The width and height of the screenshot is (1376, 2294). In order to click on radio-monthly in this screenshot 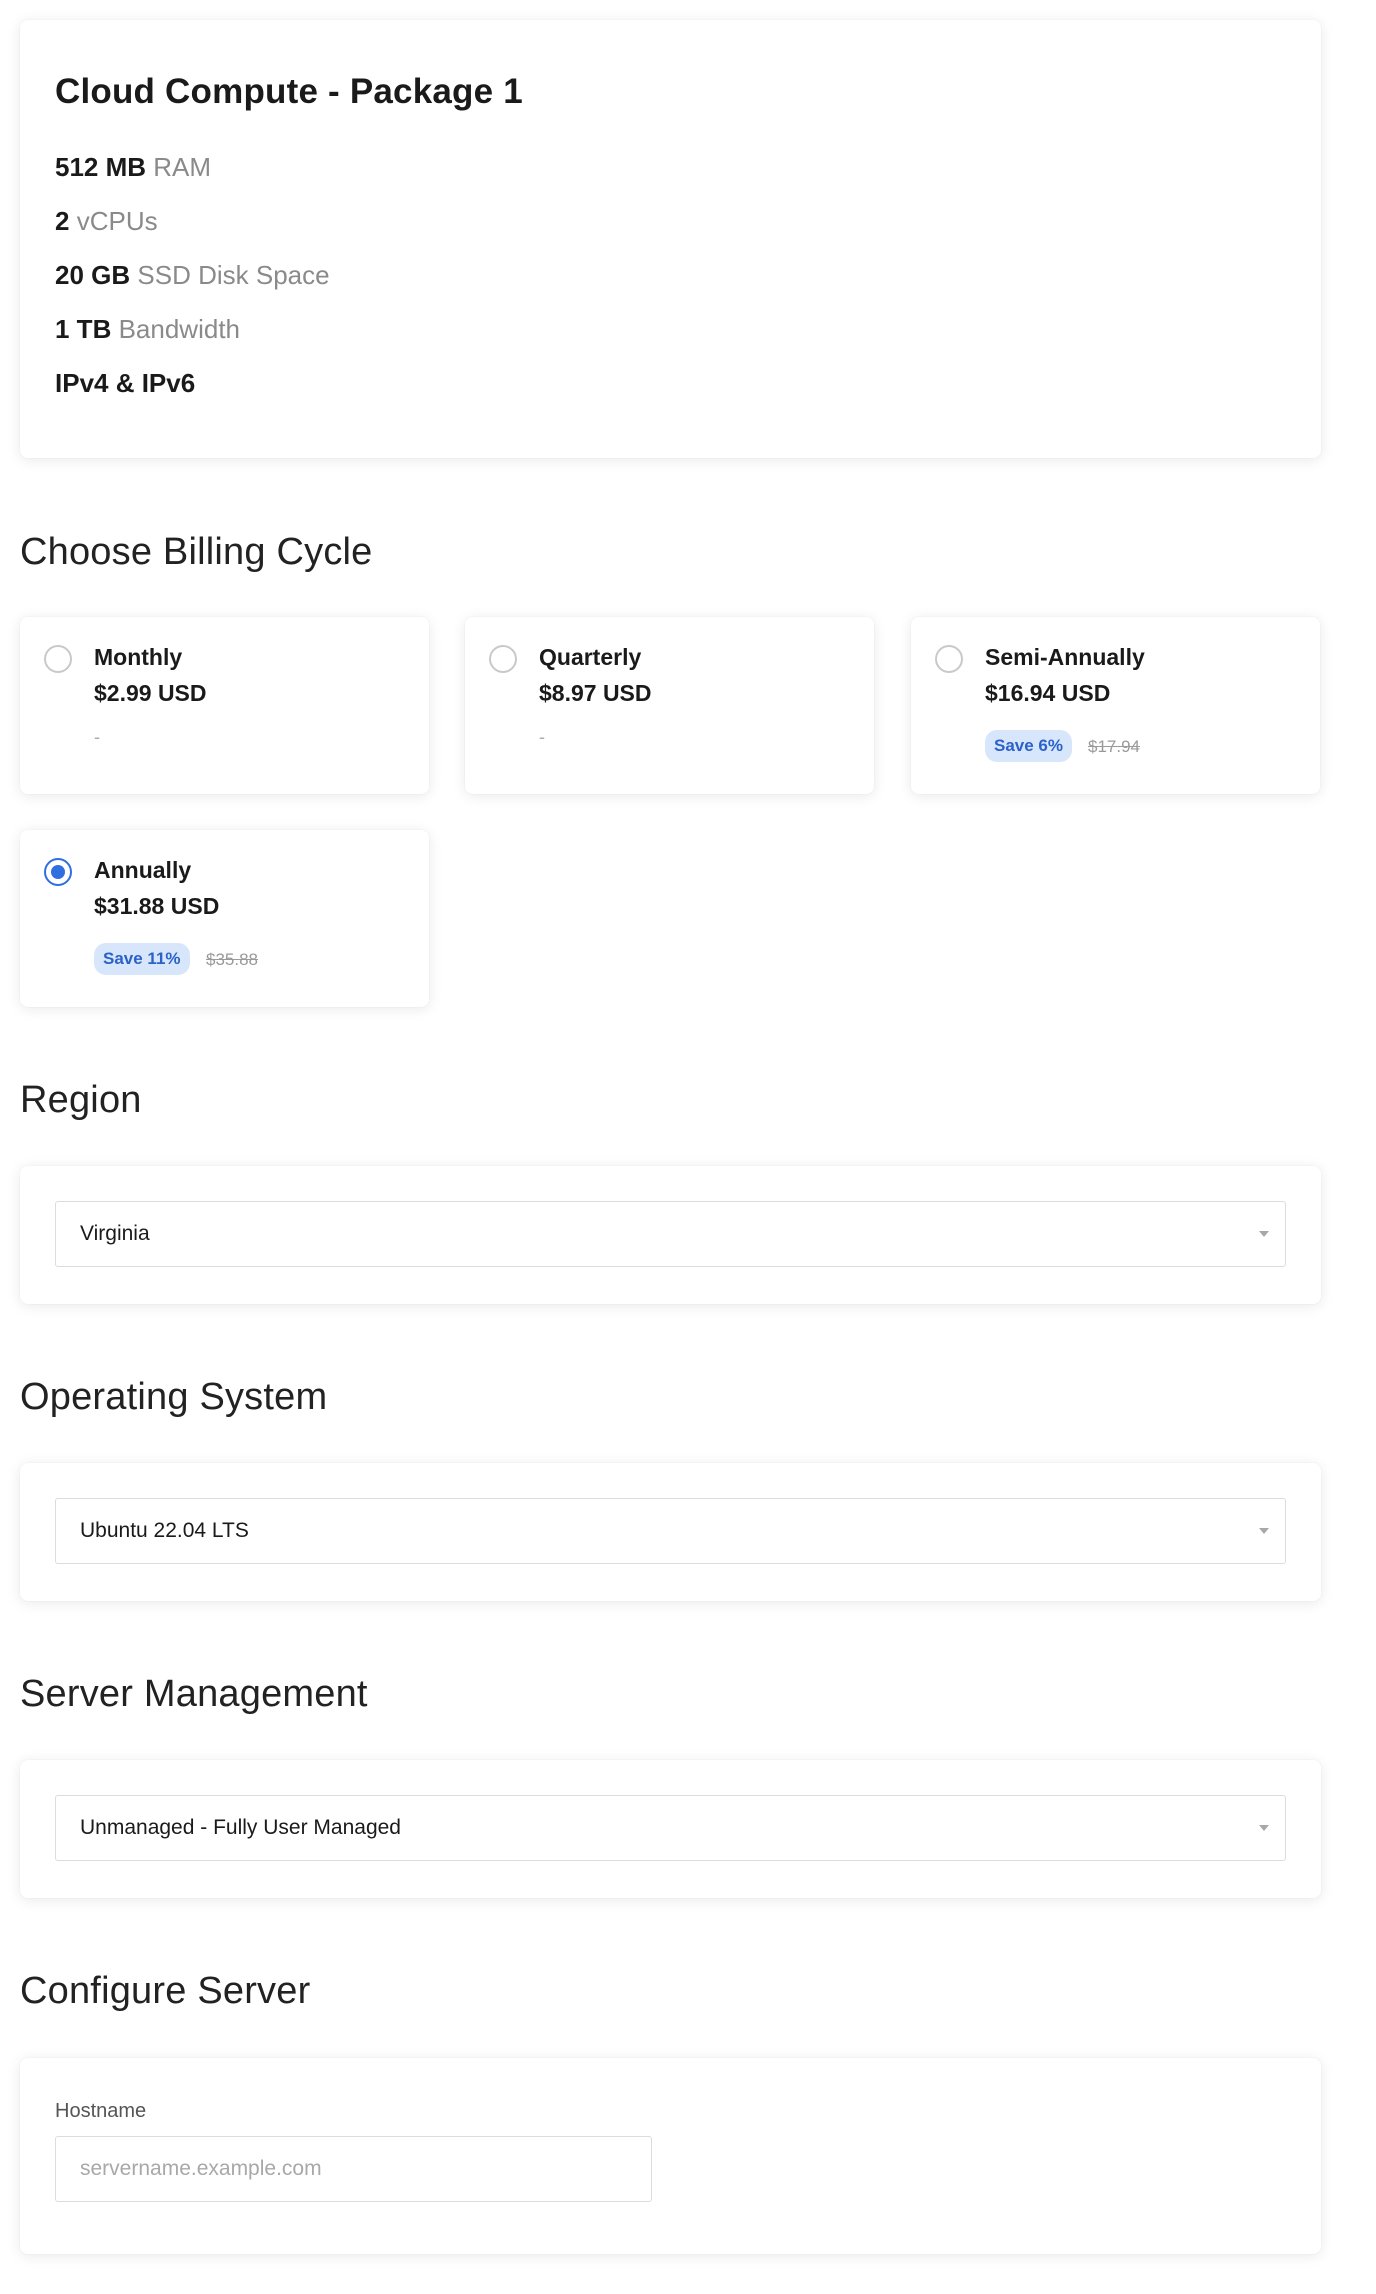, I will do `click(58, 659)`.